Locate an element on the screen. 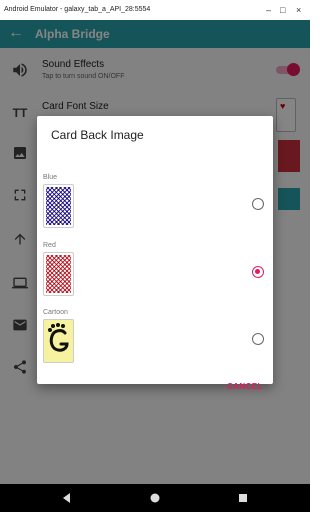 This screenshot has width=320, height=512. nav-back-icon is located at coordinates (67, 498).